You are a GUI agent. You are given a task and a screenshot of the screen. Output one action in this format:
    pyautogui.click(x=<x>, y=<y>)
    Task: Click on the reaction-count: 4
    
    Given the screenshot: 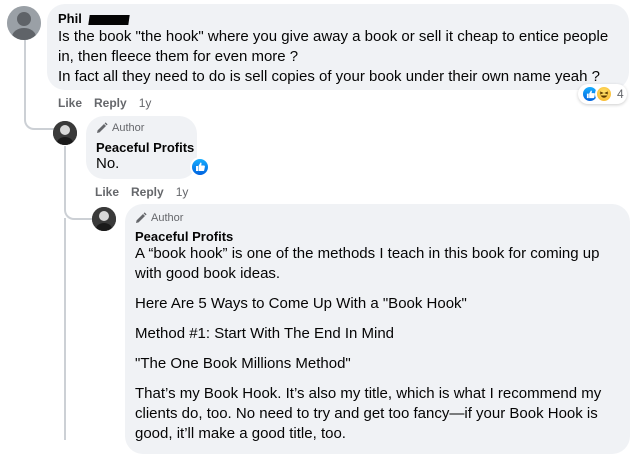 What is the action you would take?
    pyautogui.click(x=620, y=94)
    